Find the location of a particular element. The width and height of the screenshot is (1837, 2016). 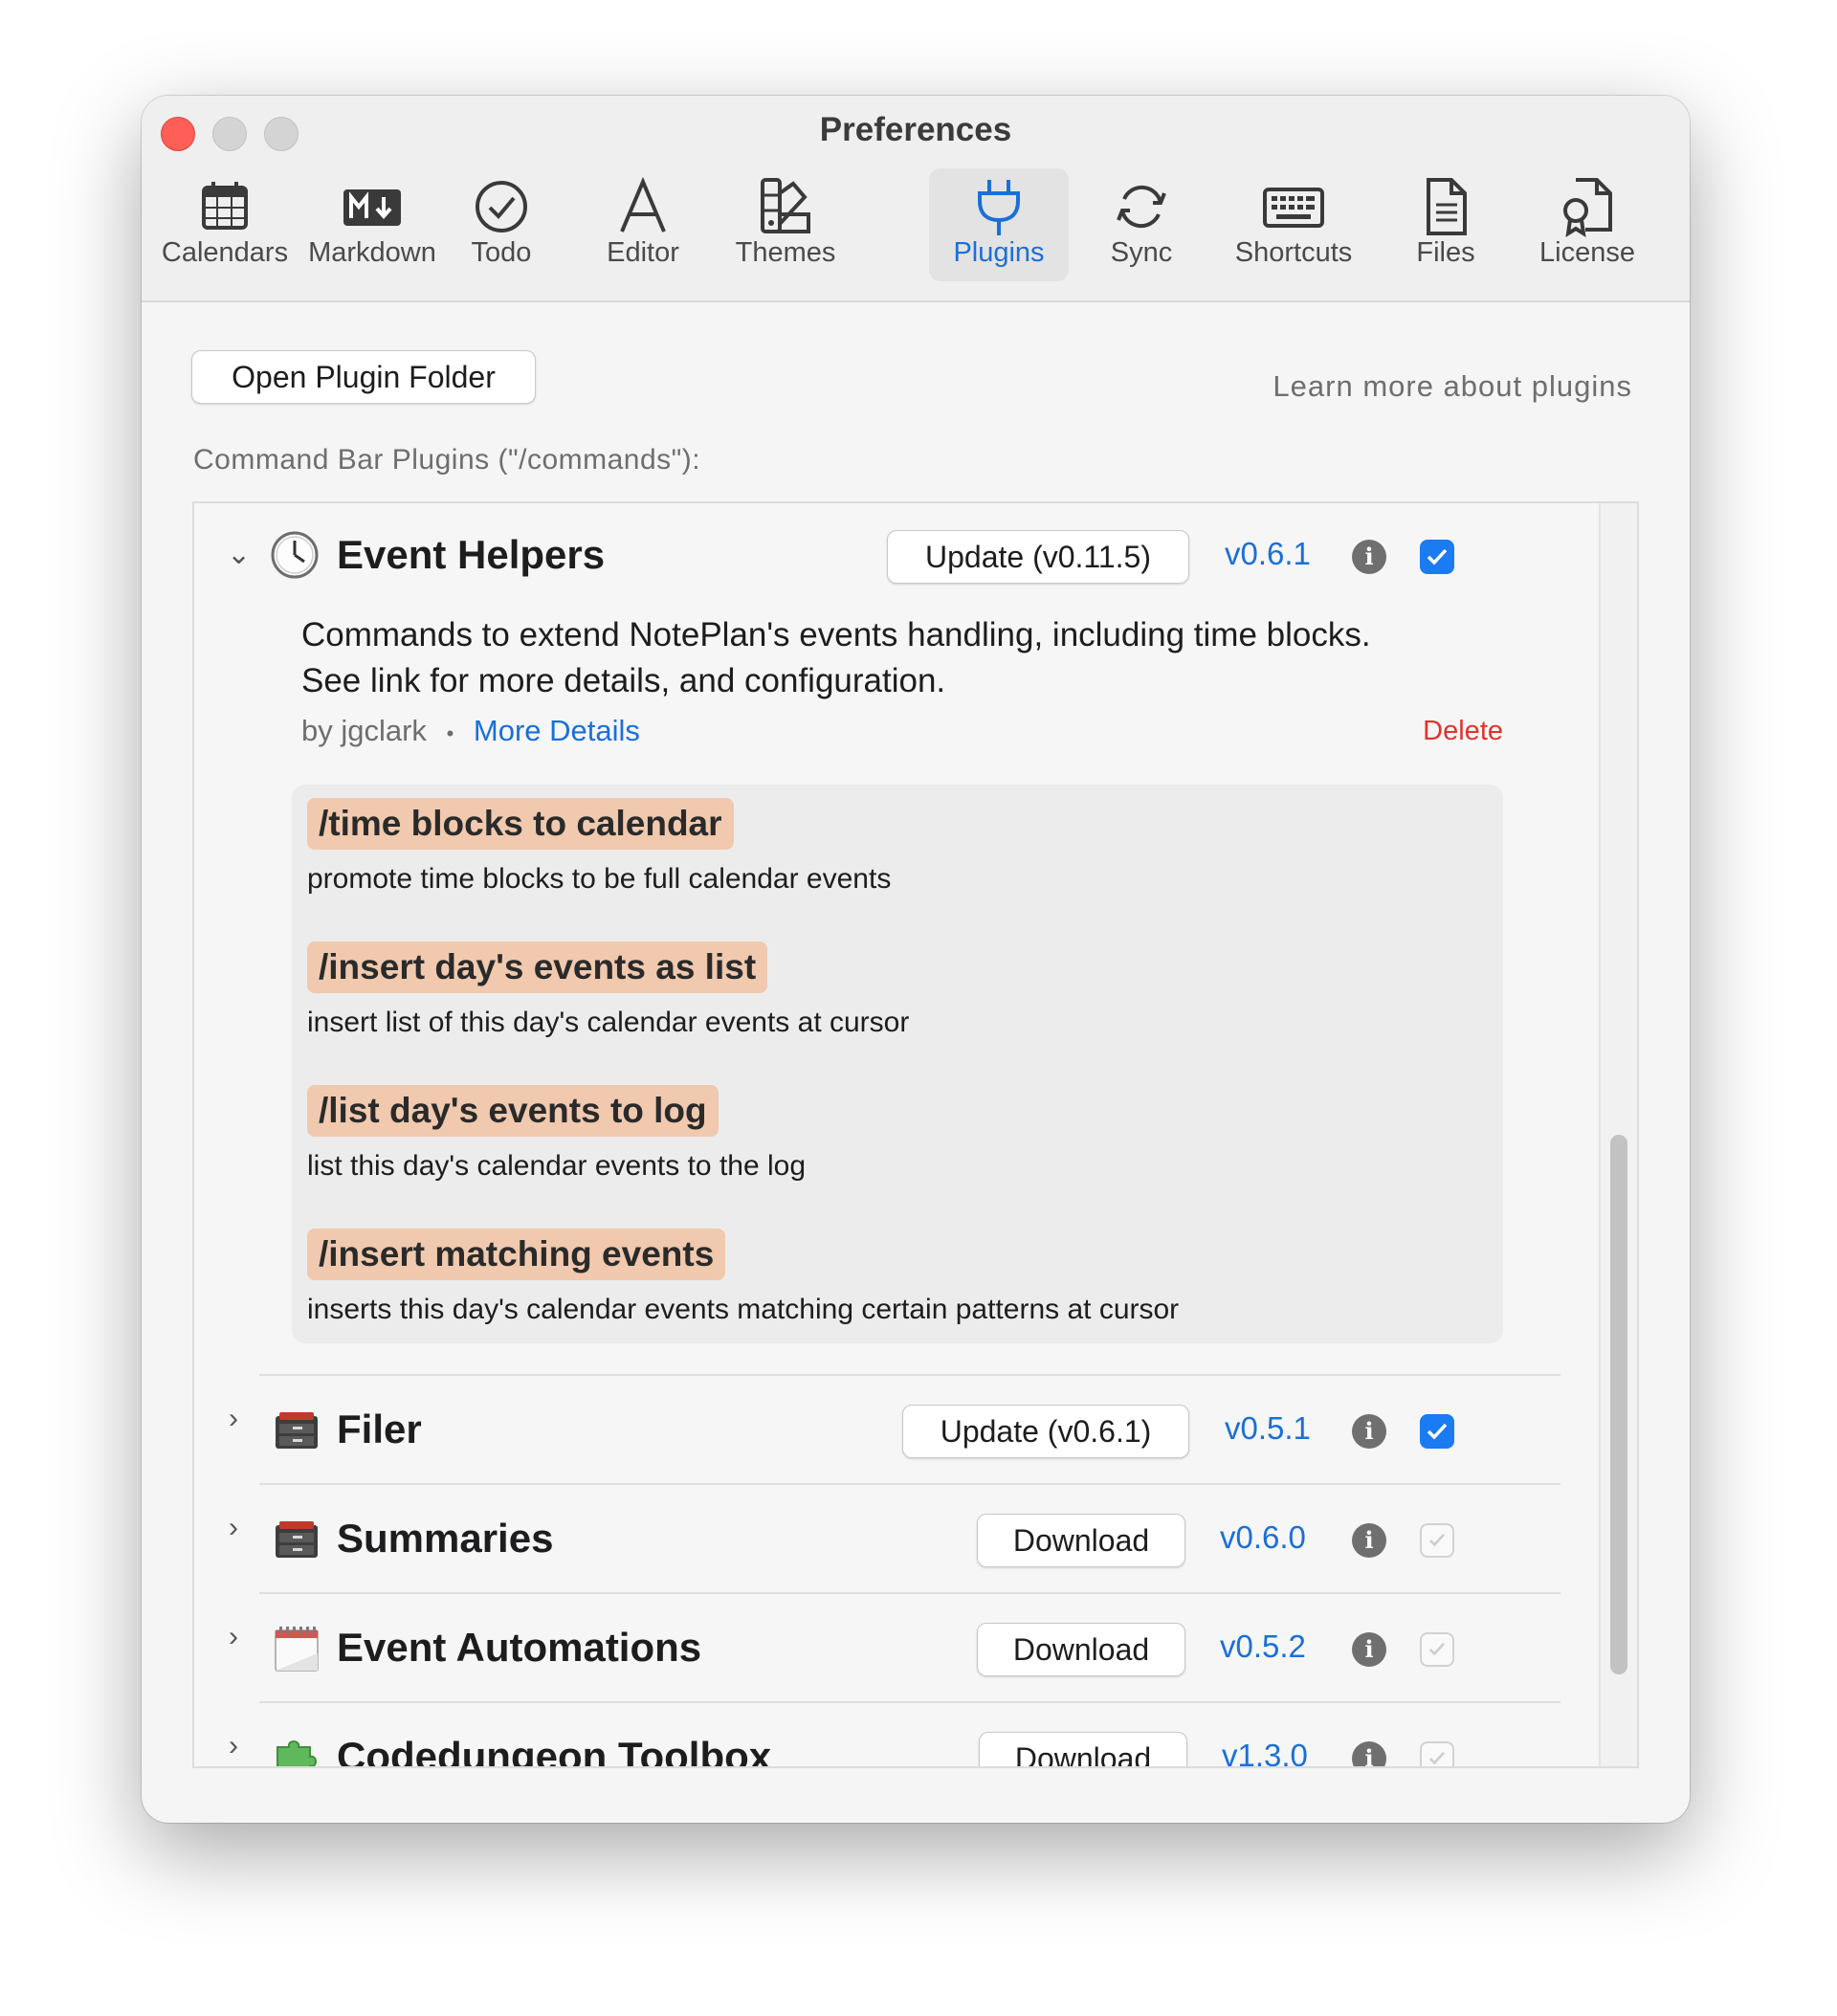

toolbar-tab-todo: Todo is located at coordinates (501, 224).